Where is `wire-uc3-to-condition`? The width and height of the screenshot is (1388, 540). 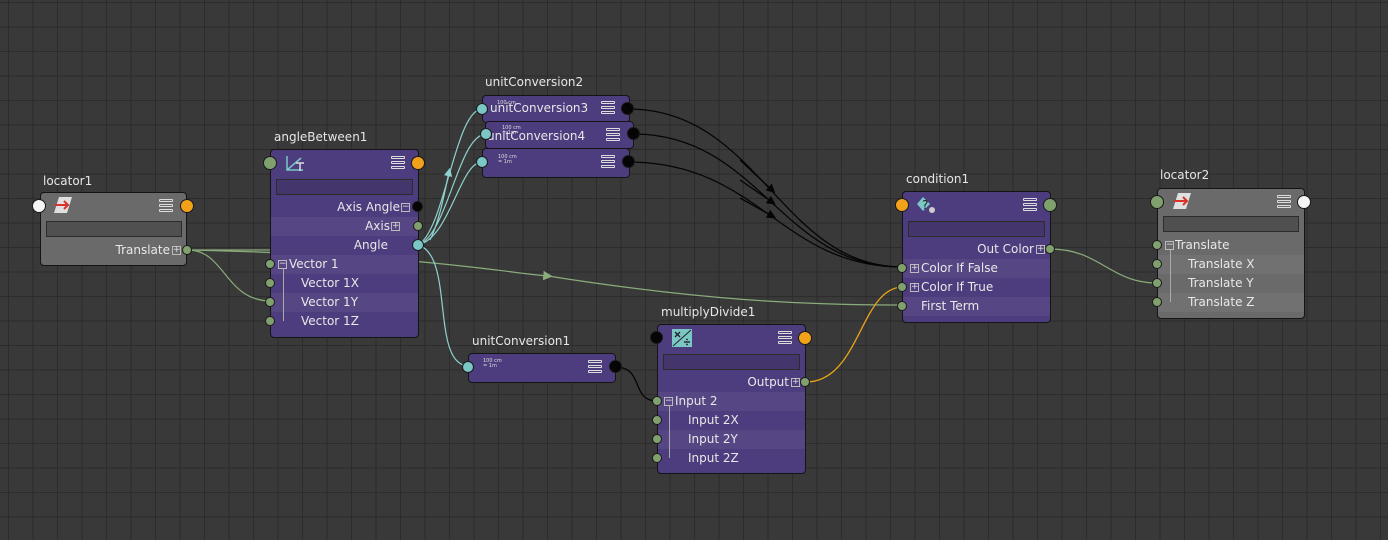
wire-uc3-to-condition is located at coordinates (768, 200).